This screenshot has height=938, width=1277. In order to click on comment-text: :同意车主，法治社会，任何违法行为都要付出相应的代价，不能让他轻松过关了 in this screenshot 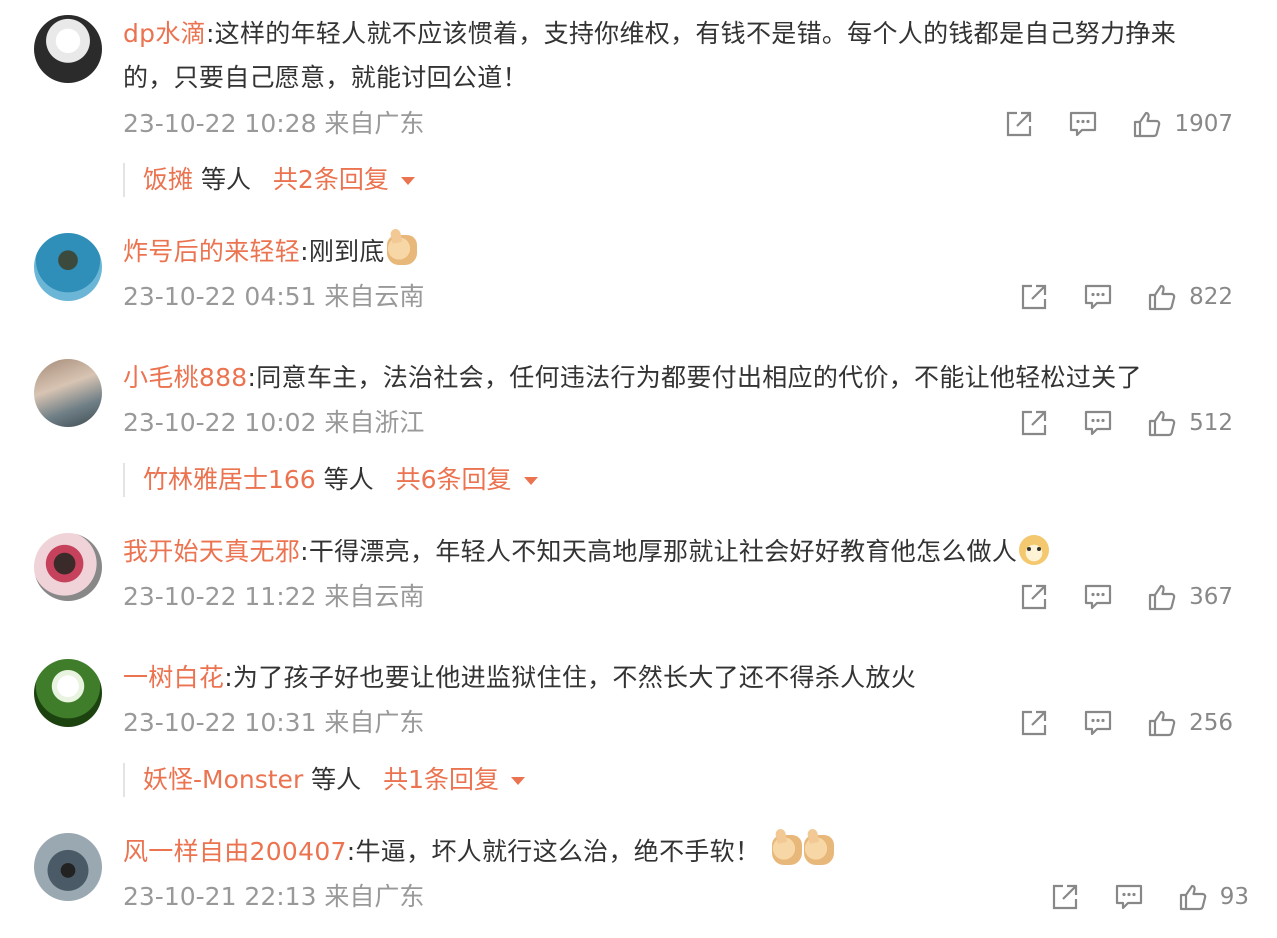, I will do `click(694, 377)`.